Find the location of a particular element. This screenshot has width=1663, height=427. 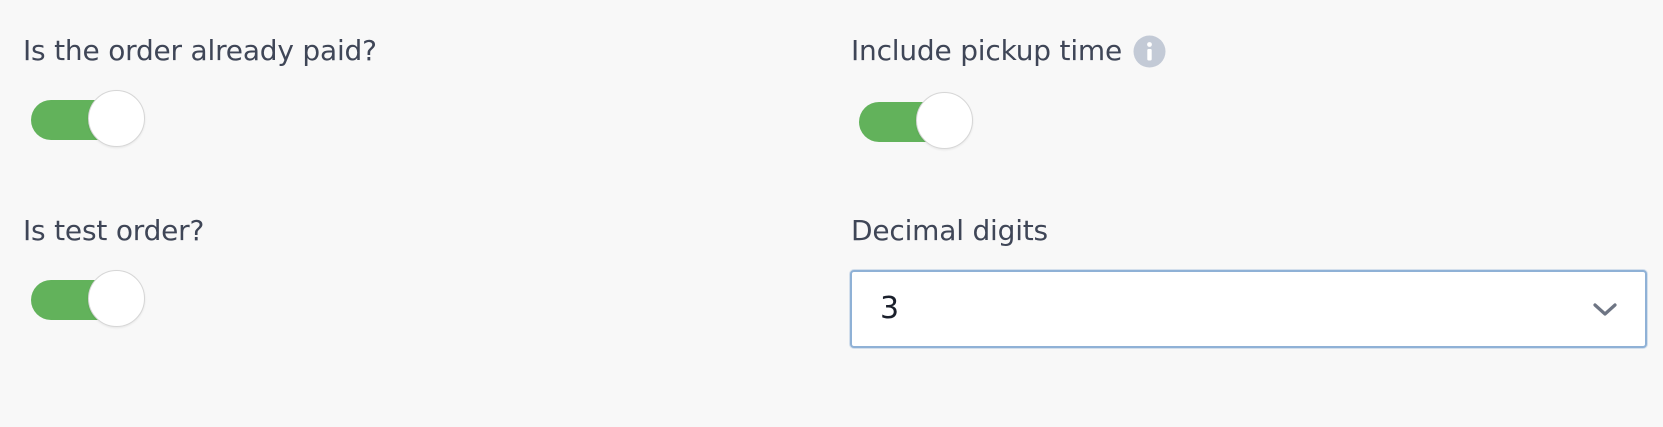

order-paid-toggle-knob is located at coordinates (116, 118).